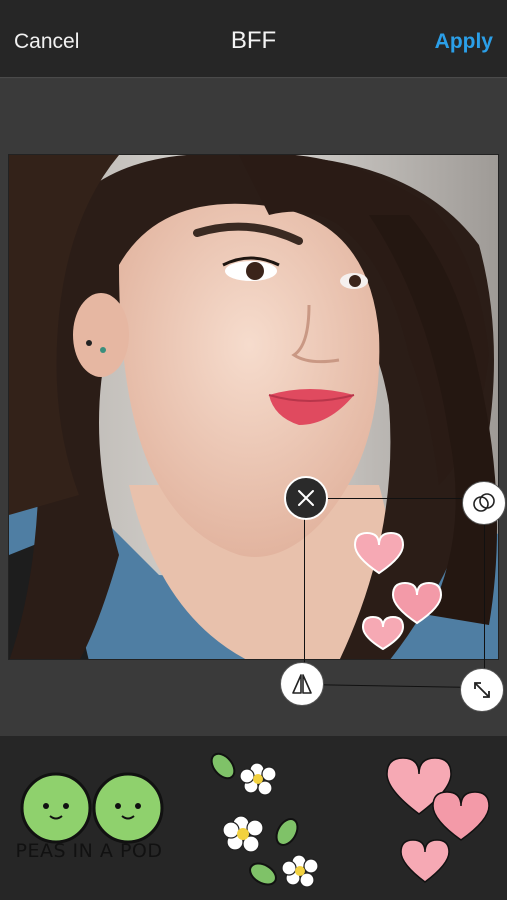 This screenshot has width=507, height=900. Describe the element at coordinates (91, 831) in the screenshot. I see `sticker-peas-in-a-pod: PEAS IN A POD` at that location.